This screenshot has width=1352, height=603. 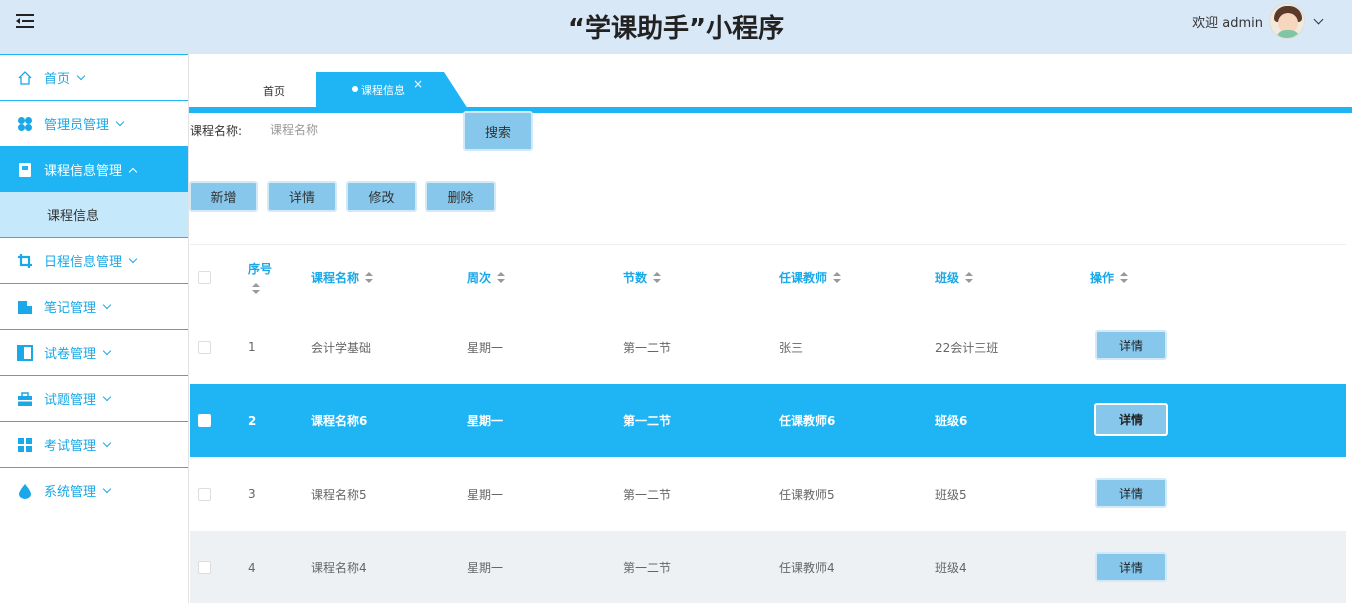 I want to click on header-class: 班级, so click(x=954, y=277).